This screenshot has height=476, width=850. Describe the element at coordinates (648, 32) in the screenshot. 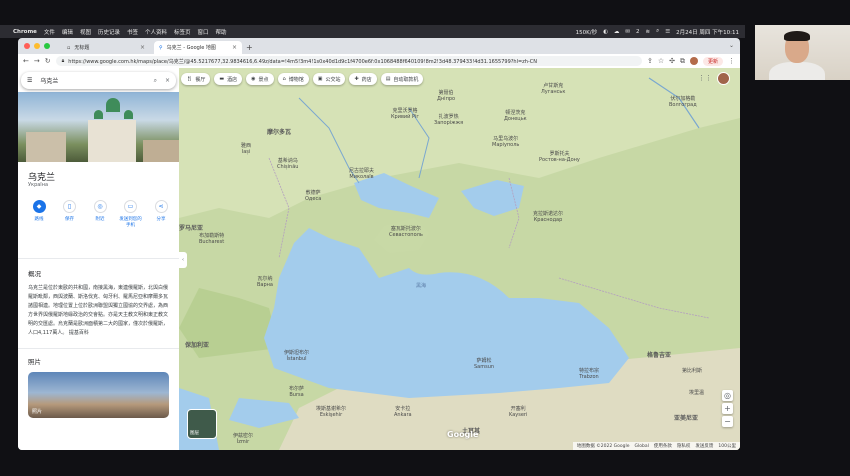

I see `wifi-icon: ≋` at that location.